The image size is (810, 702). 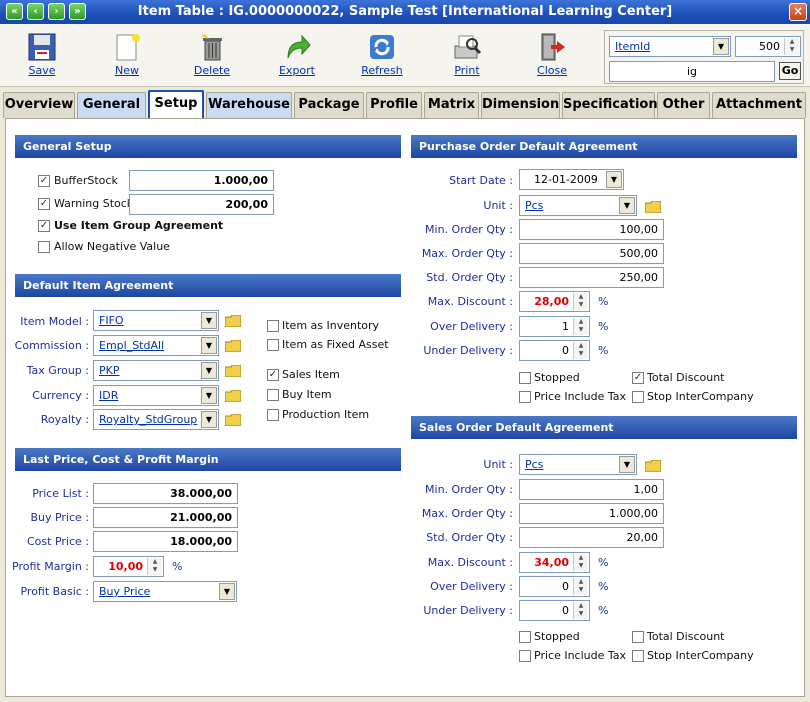 I want to click on tab-overview: Overview, so click(x=39, y=105).